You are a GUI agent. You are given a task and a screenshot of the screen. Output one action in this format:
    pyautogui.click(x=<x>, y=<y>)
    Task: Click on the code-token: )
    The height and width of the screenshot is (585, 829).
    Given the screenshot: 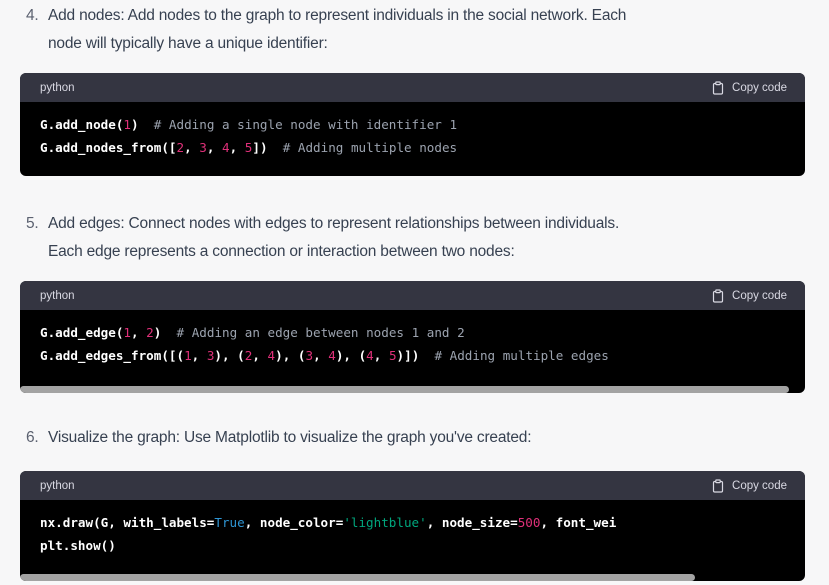 What is the action you would take?
    pyautogui.click(x=135, y=124)
    